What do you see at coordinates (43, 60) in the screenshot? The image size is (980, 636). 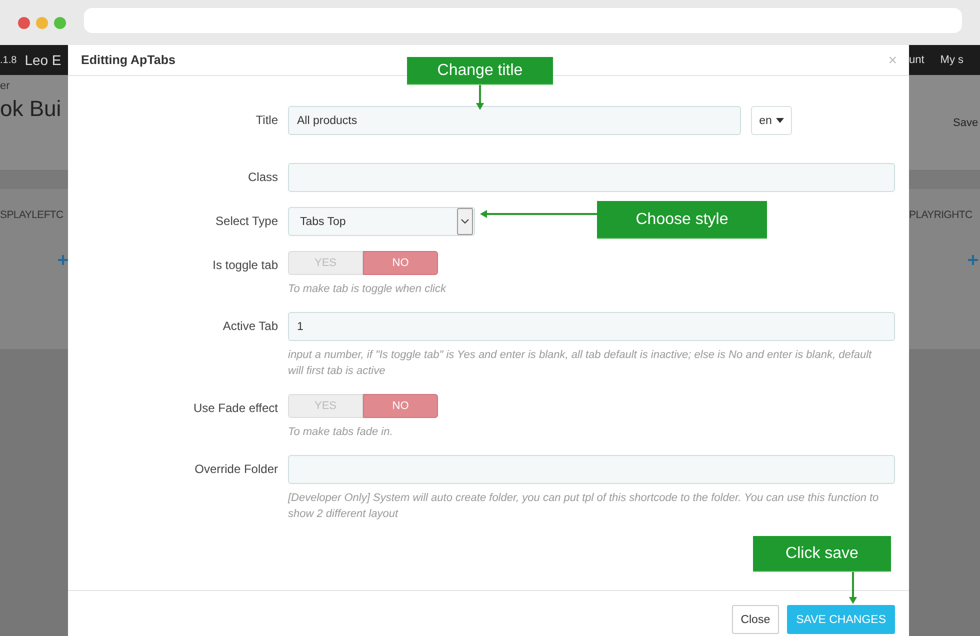 I see `nav-title: Leo E` at bounding box center [43, 60].